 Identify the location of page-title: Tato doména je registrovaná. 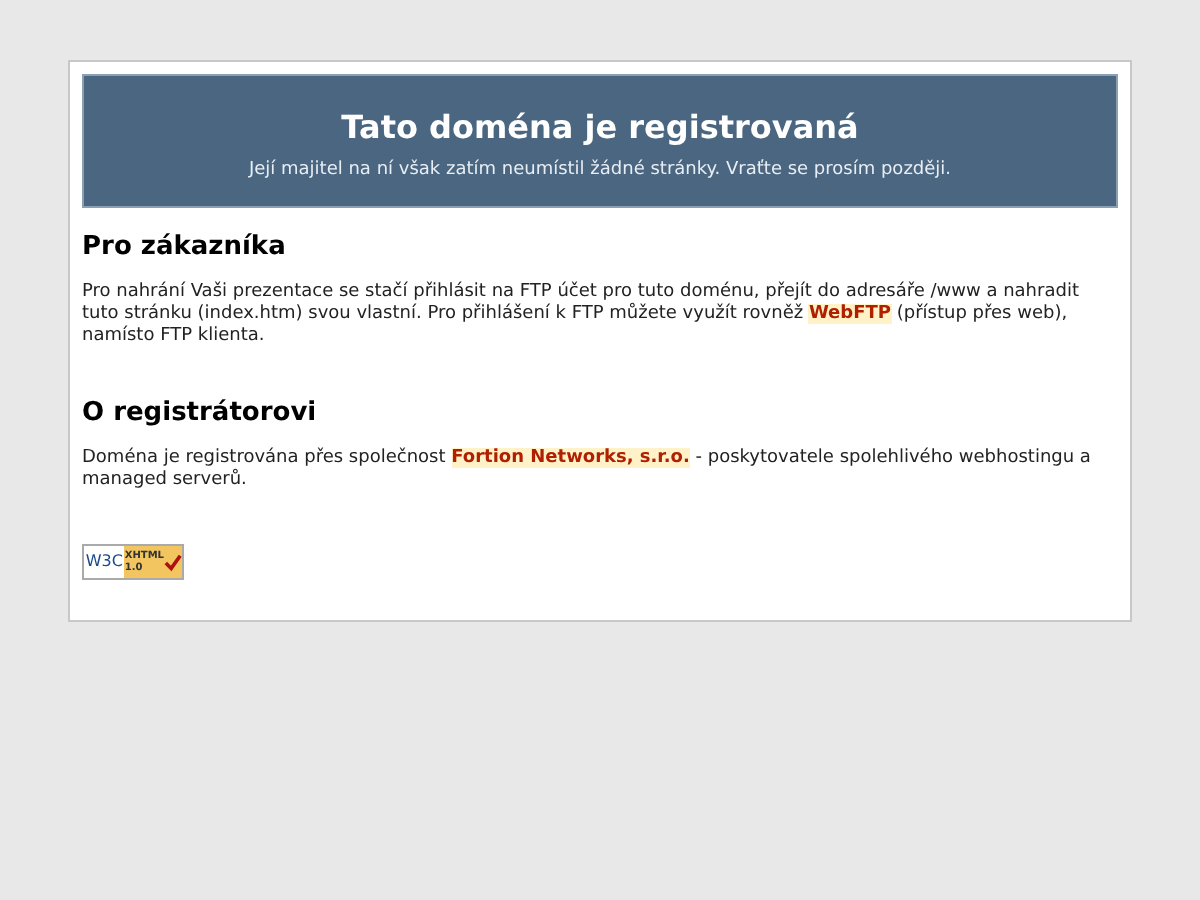
(600, 127).